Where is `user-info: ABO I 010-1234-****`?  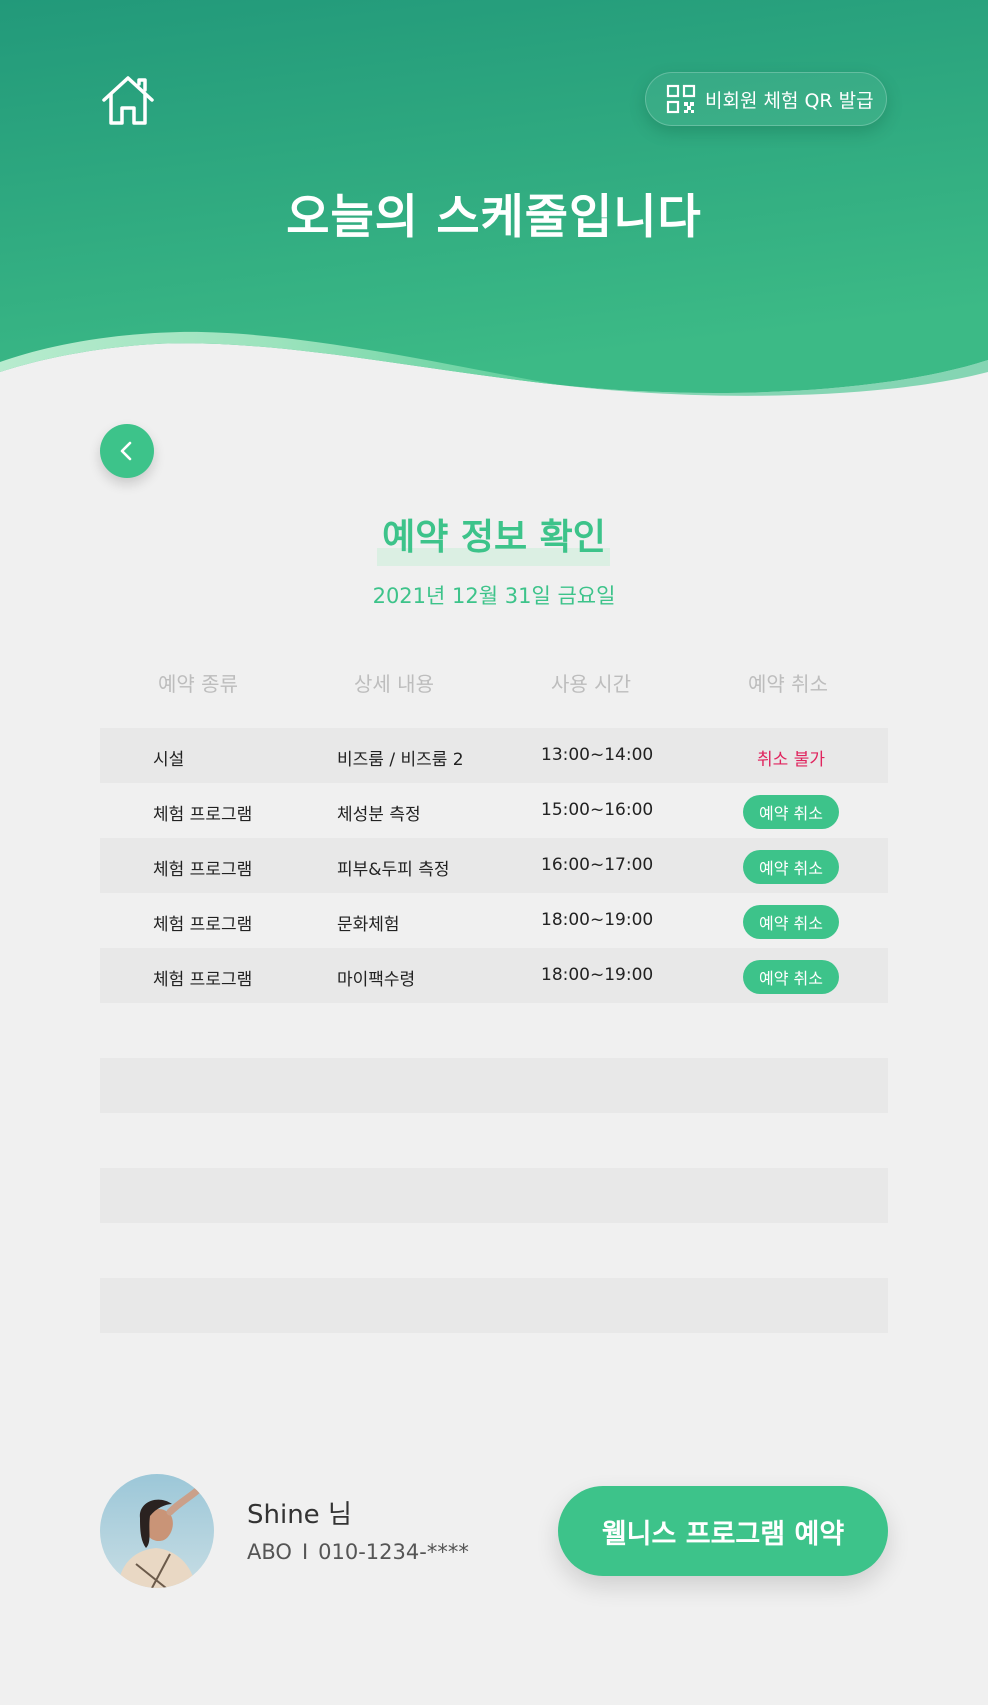 user-info: ABO I 010-1234-**** is located at coordinates (358, 1552).